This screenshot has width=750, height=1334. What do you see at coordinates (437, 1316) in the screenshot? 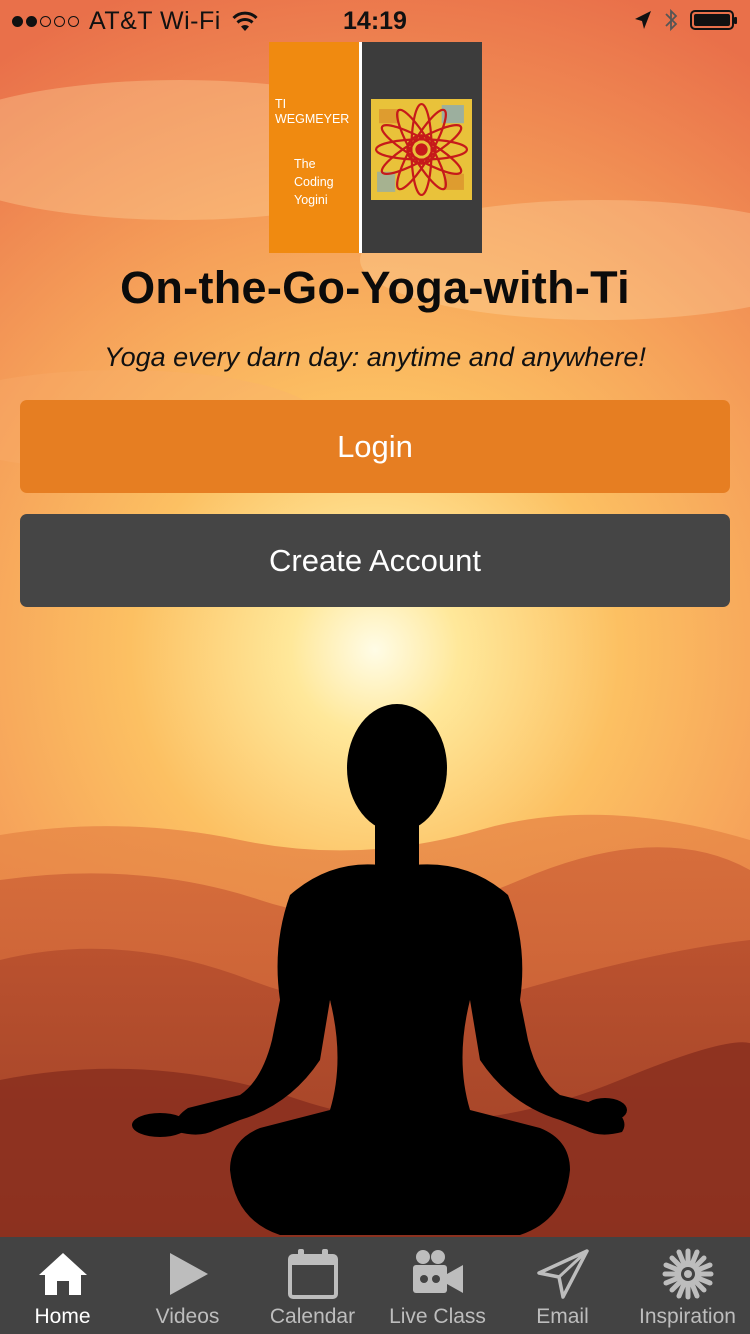
I see `tab-label: Live Class` at bounding box center [437, 1316].